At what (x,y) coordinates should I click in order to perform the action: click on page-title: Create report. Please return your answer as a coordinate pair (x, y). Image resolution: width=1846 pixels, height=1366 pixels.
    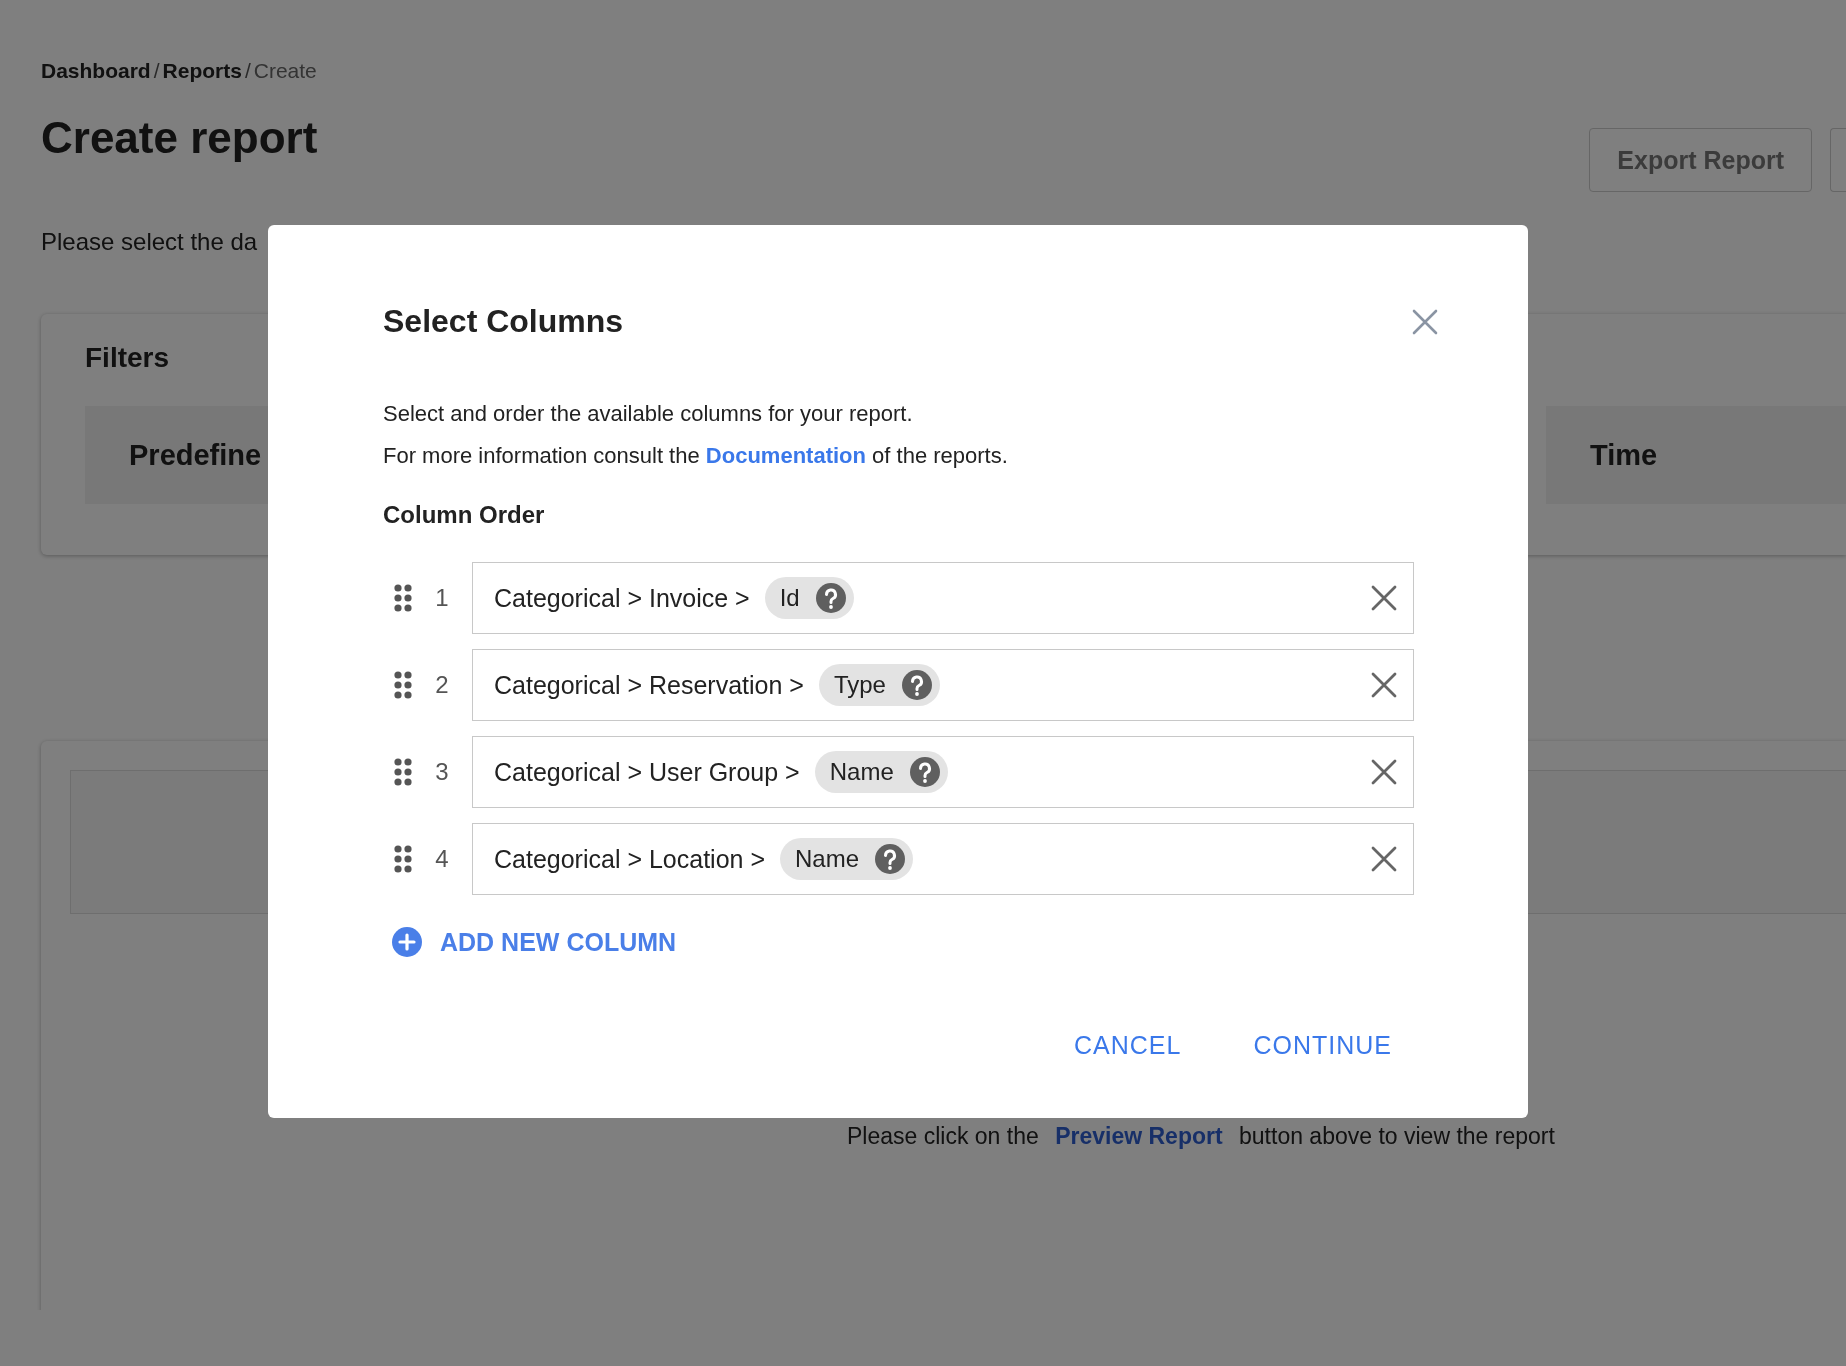
    Looking at the image, I should click on (179, 138).